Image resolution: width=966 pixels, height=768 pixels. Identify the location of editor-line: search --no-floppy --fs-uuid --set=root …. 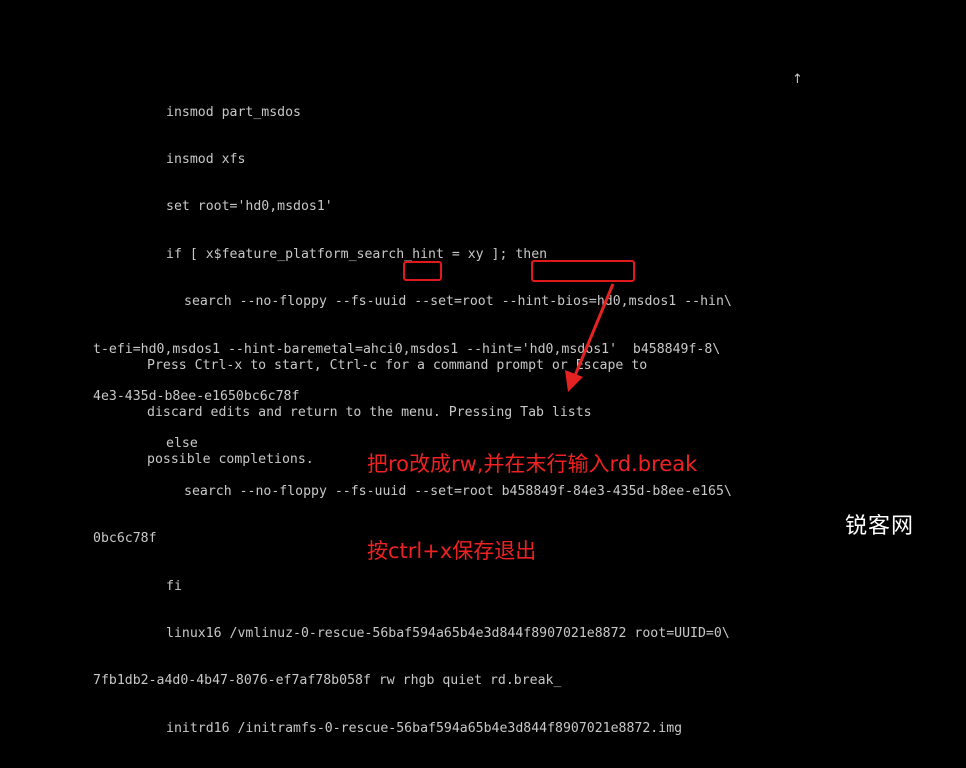
(412, 302).